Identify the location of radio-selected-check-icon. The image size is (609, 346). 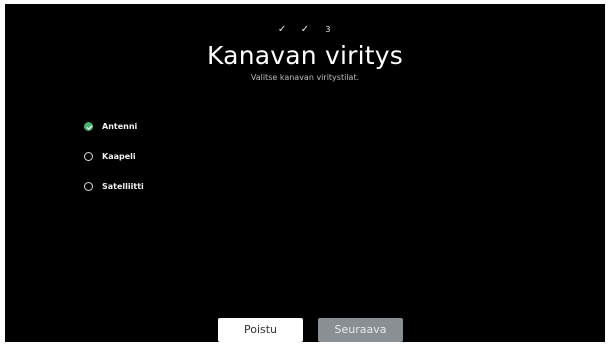
(88, 126).